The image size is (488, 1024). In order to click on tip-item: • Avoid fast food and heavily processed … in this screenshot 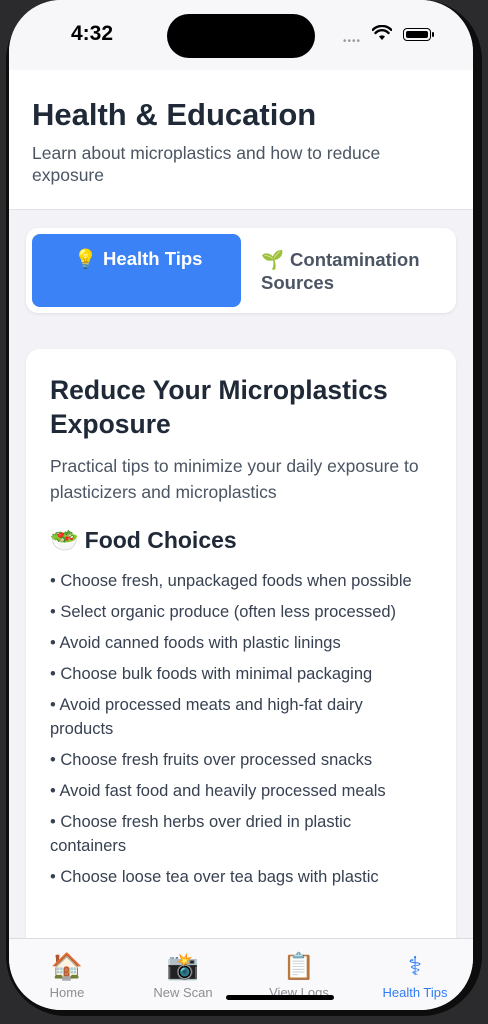, I will do `click(218, 791)`.